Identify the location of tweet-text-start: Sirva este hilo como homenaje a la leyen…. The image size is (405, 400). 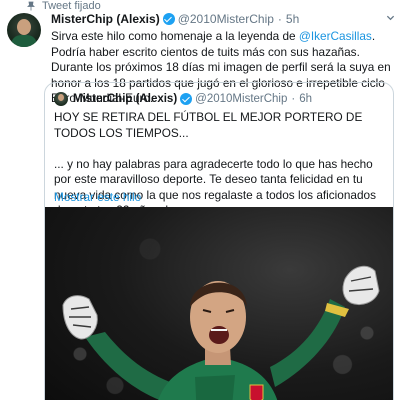
(175, 36).